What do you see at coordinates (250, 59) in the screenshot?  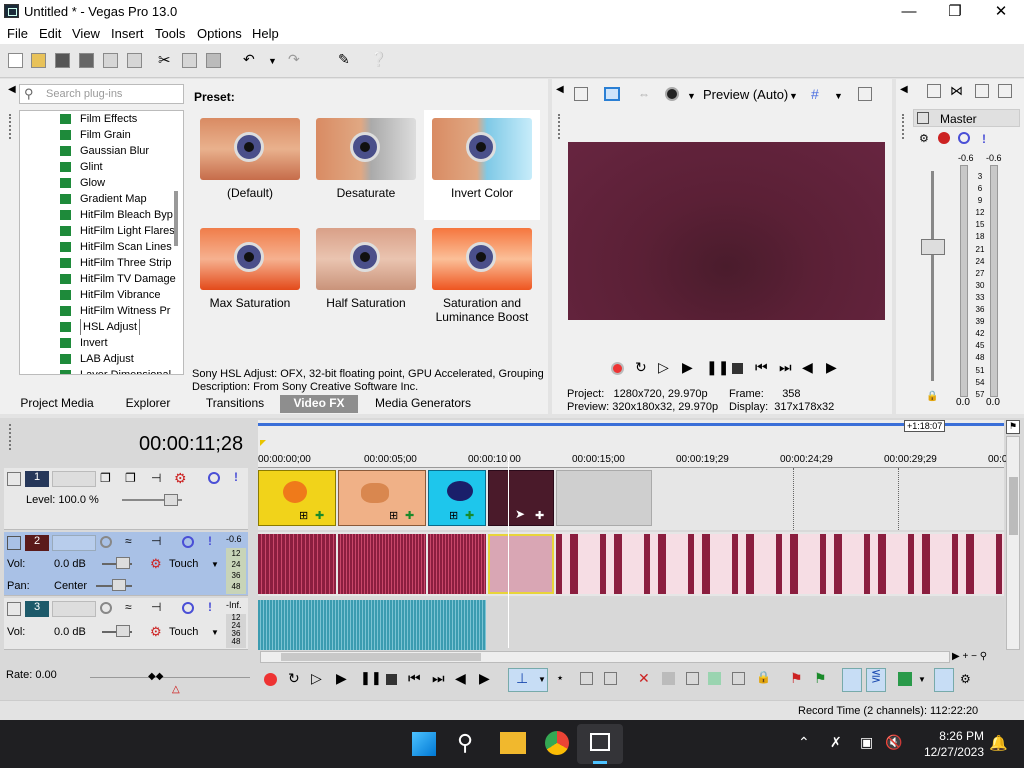 I see `undo-icon: ↶` at bounding box center [250, 59].